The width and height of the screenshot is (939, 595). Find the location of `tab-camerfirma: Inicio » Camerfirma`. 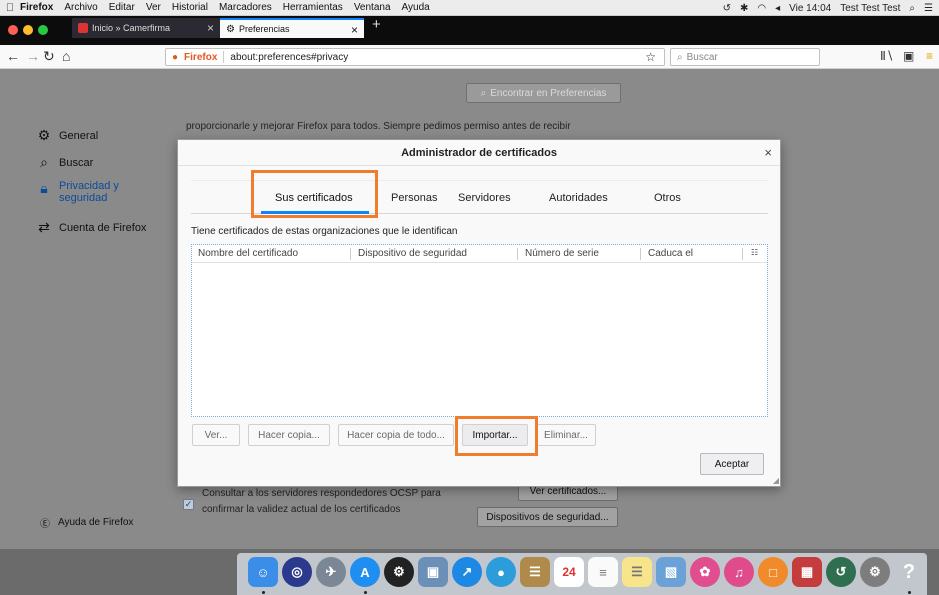

tab-camerfirma: Inicio » Camerfirma is located at coordinates (146, 28).